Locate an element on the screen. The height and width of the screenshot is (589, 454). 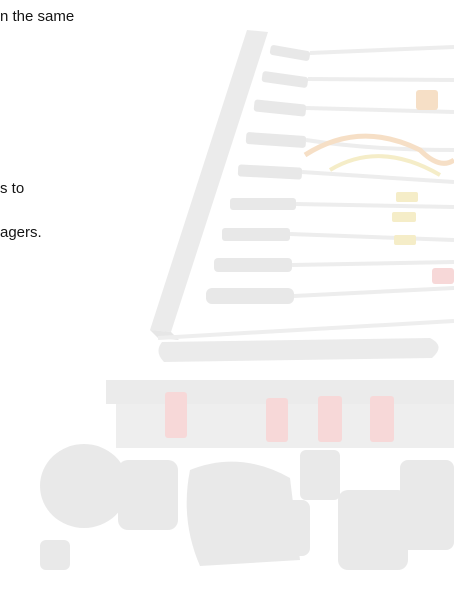
colored-cables is located at coordinates (378, 187).